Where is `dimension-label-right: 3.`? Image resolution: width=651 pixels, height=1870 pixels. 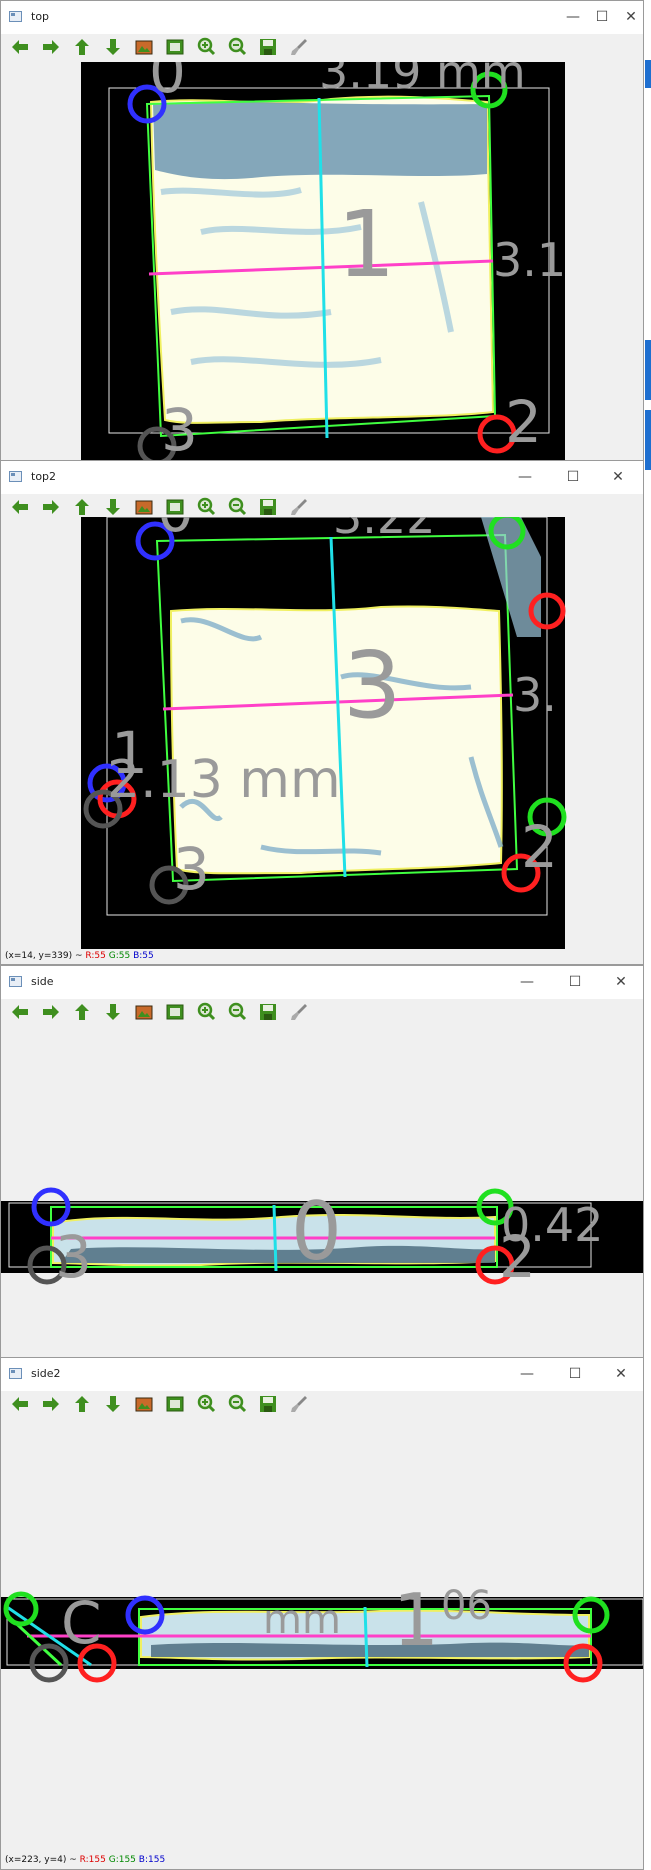 dimension-label-right: 3. is located at coordinates (535, 695).